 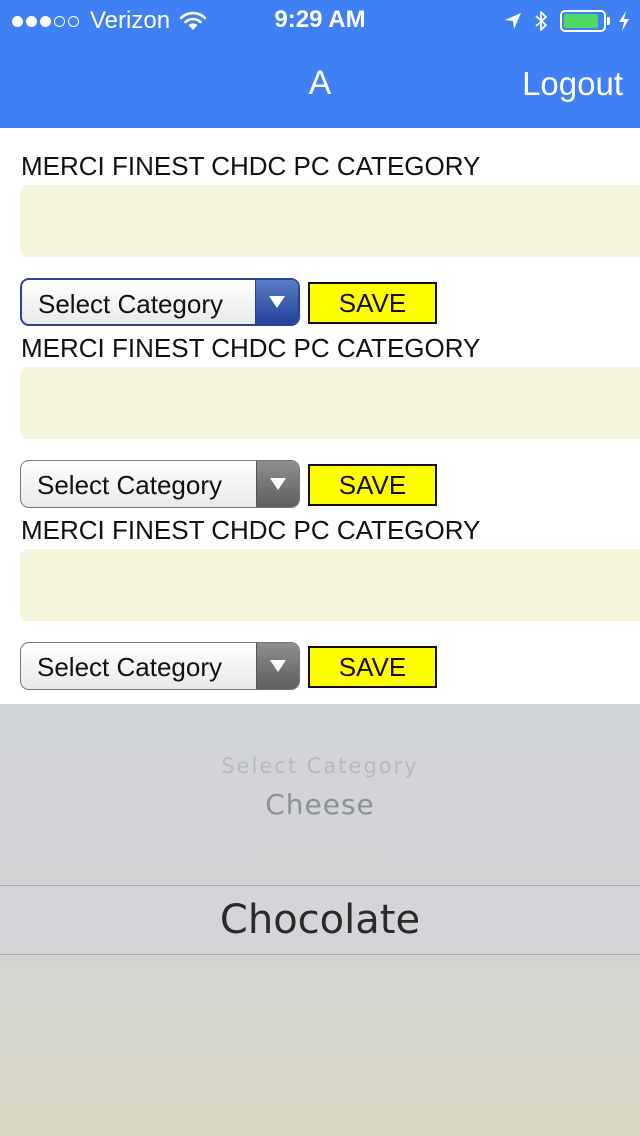 What do you see at coordinates (572, 84) in the screenshot?
I see `logout-button: Logout` at bounding box center [572, 84].